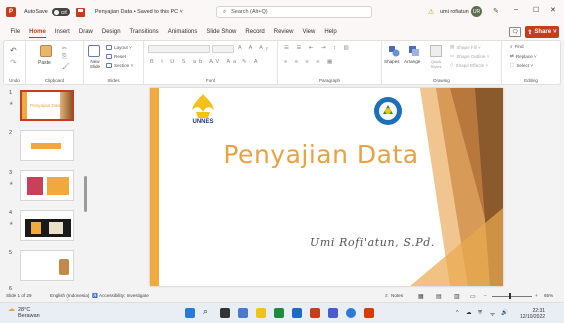 This screenshot has width=564, height=323. Describe the element at coordinates (431, 12) in the screenshot. I see `warning-icon: ⚠` at that location.